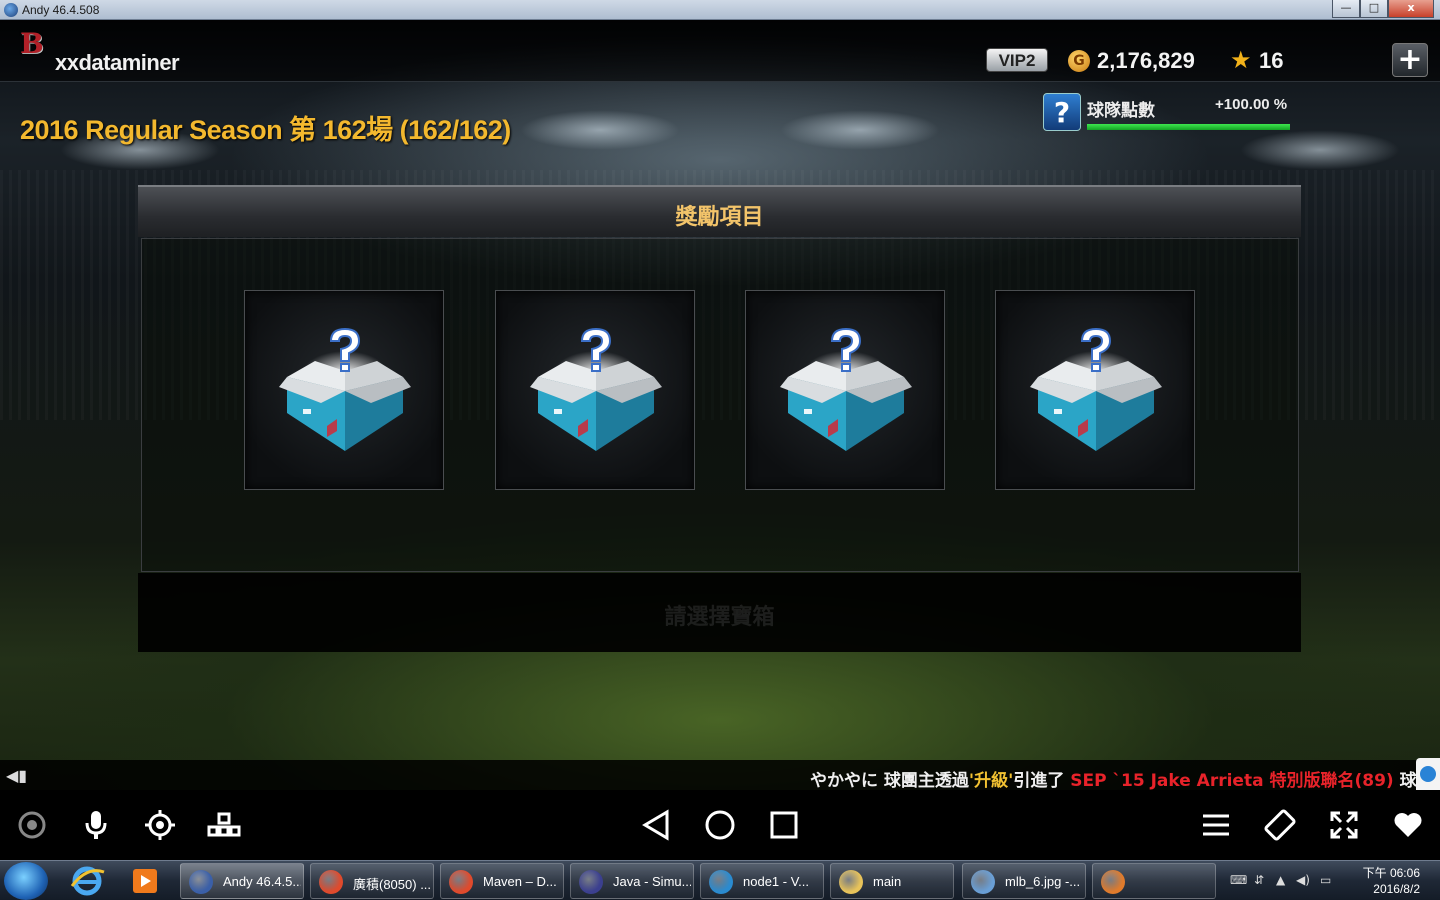 The image size is (1440, 900). What do you see at coordinates (32, 43) in the screenshot?
I see `team-logo: B` at bounding box center [32, 43].